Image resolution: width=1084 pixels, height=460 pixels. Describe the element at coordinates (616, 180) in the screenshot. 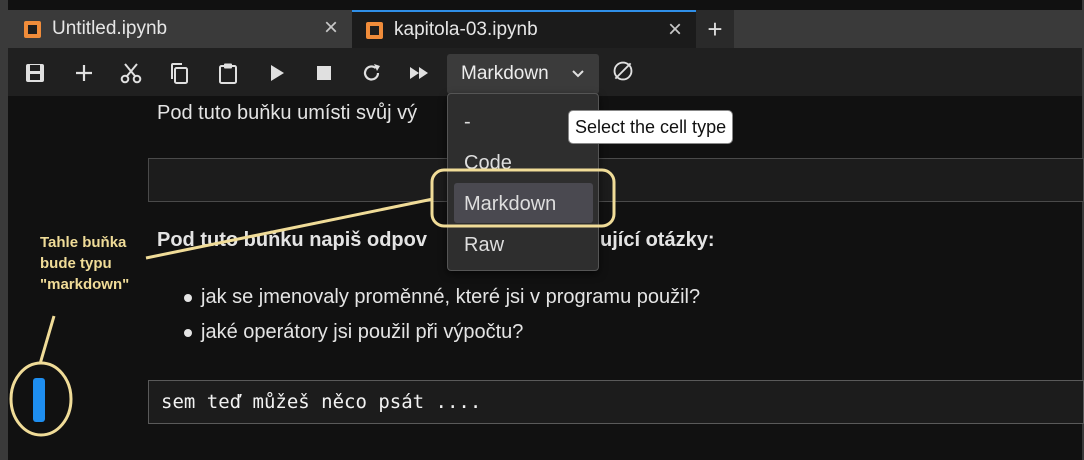

I see `empty-code-cell` at that location.